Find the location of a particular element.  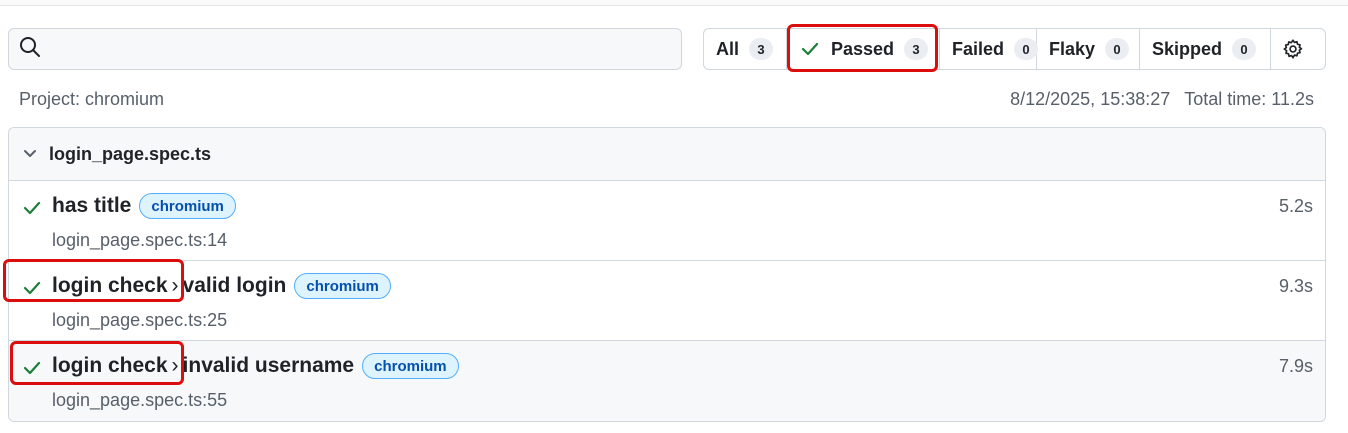

test-title-line: login check › valid login chromium is located at coordinates (221, 286).